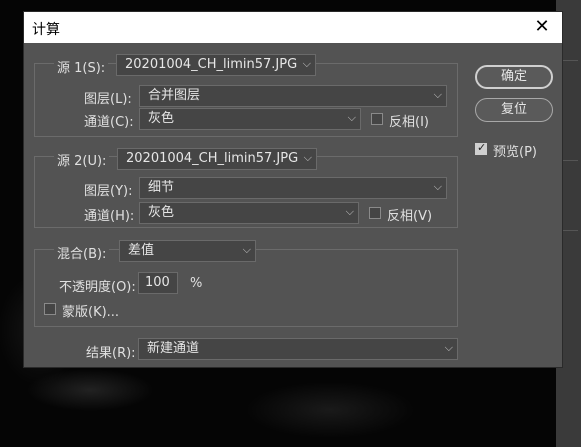 Image resolution: width=581 pixels, height=447 pixels. Describe the element at coordinates (514, 110) in the screenshot. I see `reset-button: 复位` at that location.